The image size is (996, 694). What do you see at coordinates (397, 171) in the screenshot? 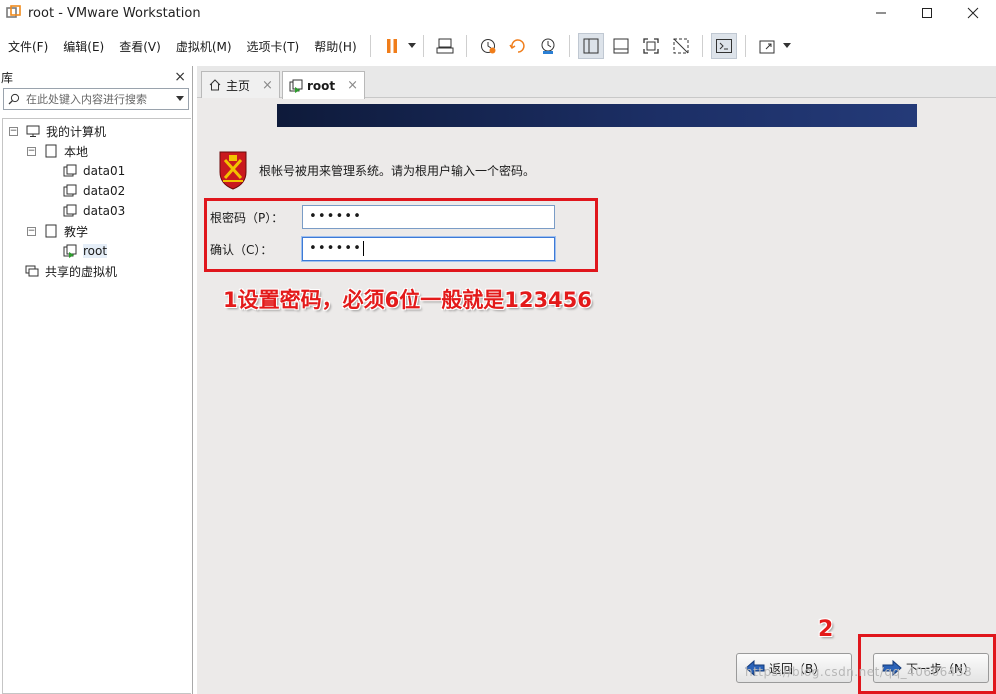
I see `installer-intro-text: 根帐号被用来管理系统。请为根用户输入一个密码。` at bounding box center [397, 171].